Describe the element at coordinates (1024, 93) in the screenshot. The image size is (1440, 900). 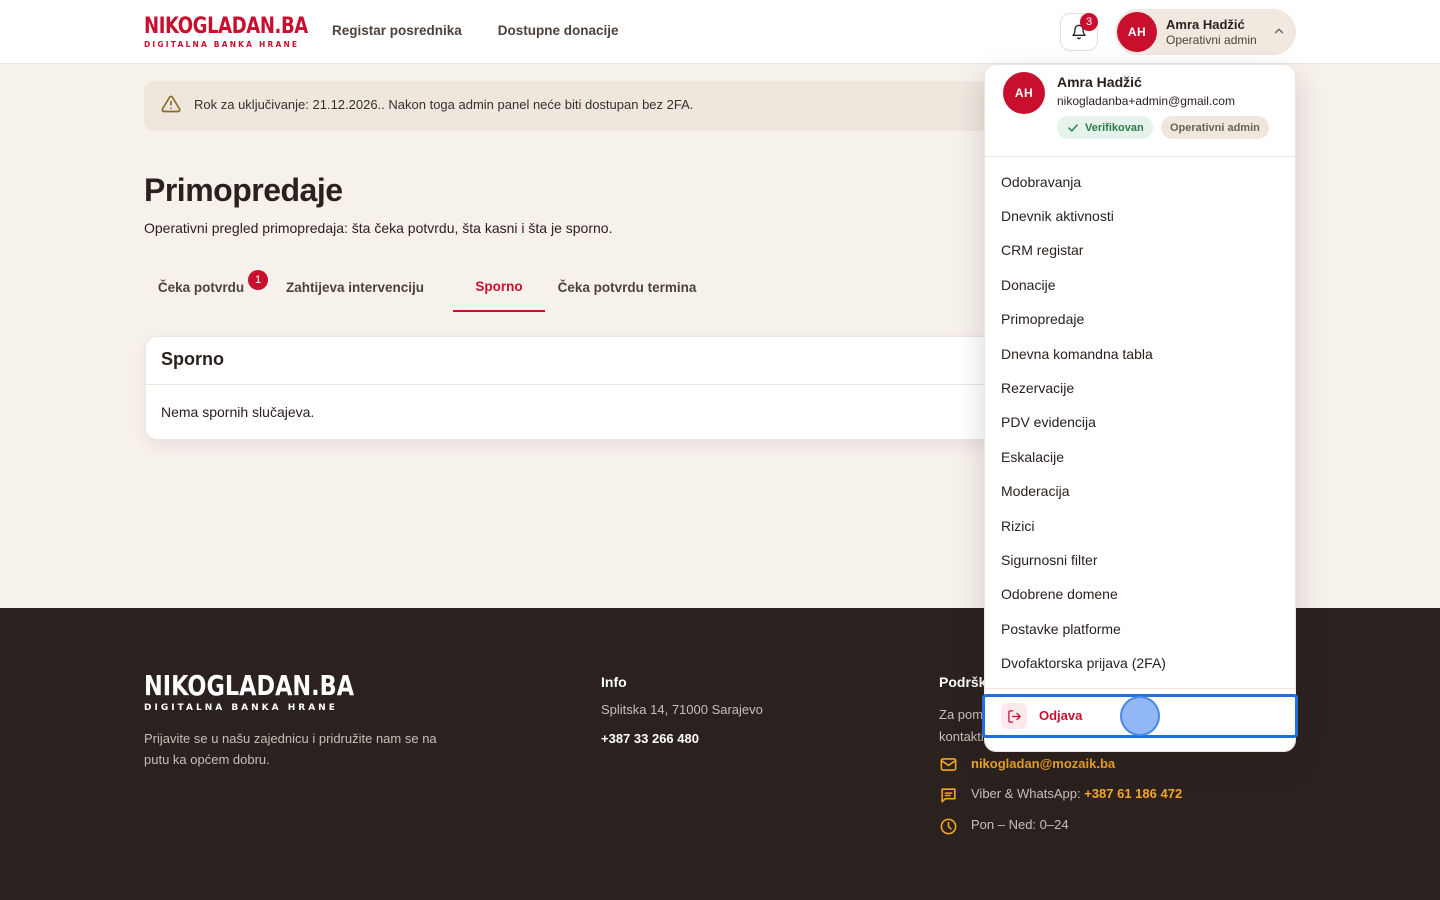
I see `dropdown-avatar: AH` at that location.